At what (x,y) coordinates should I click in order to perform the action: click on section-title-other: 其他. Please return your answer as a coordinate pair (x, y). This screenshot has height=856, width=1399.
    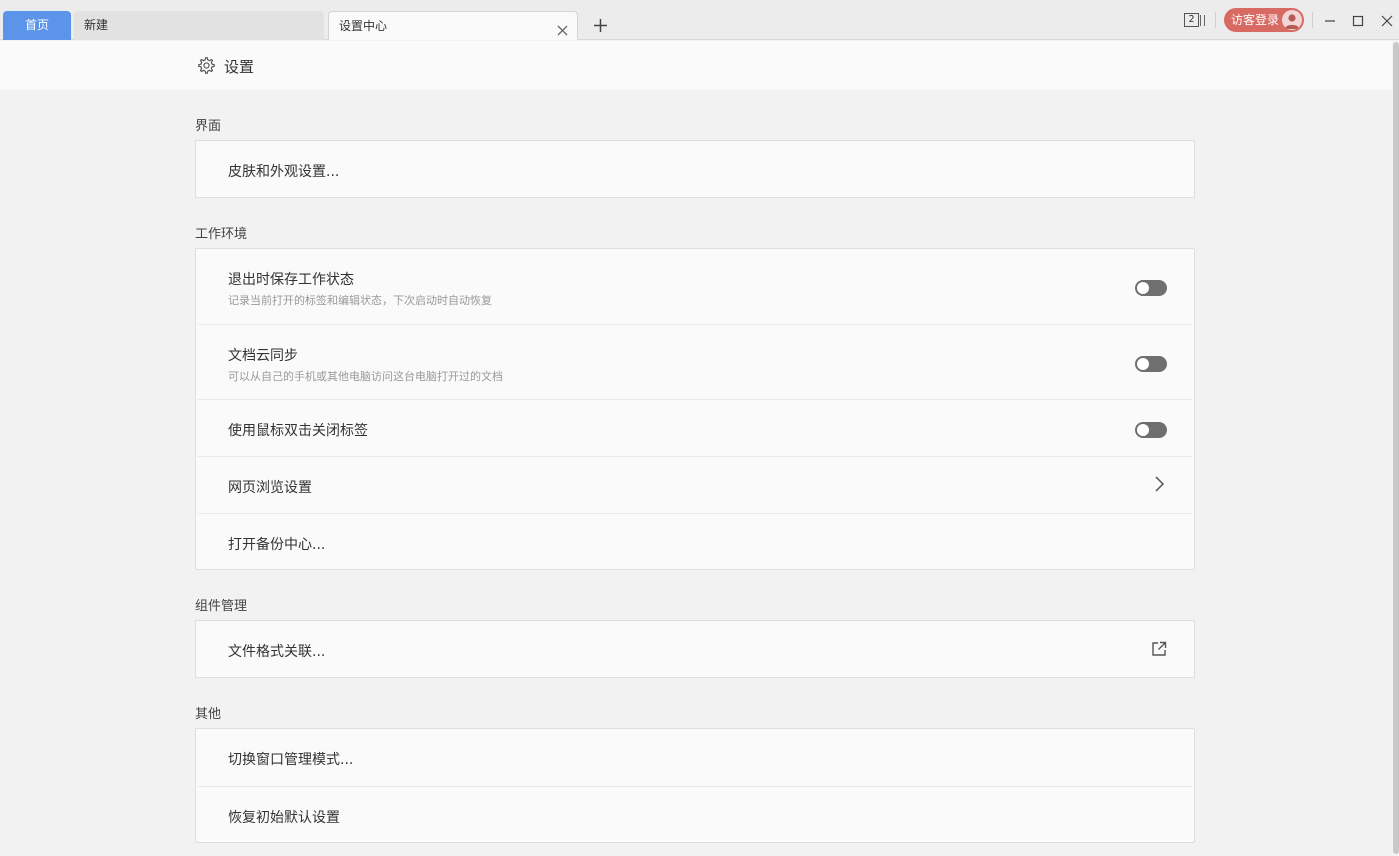
    Looking at the image, I should click on (208, 714).